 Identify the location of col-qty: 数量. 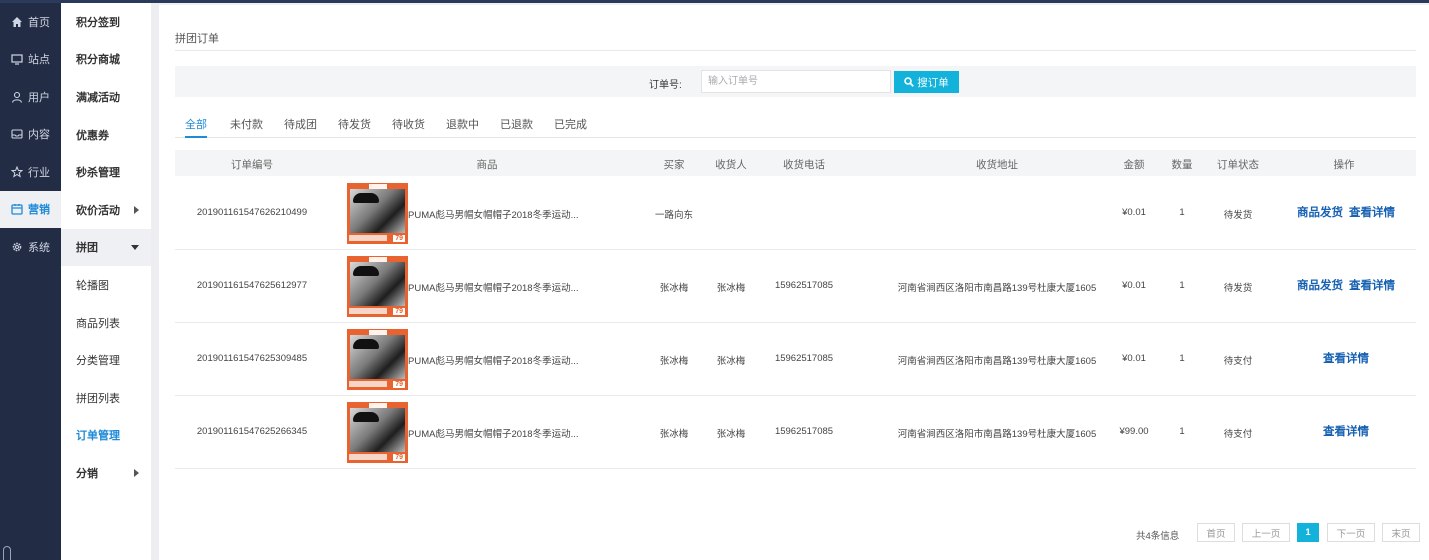
(1182, 165).